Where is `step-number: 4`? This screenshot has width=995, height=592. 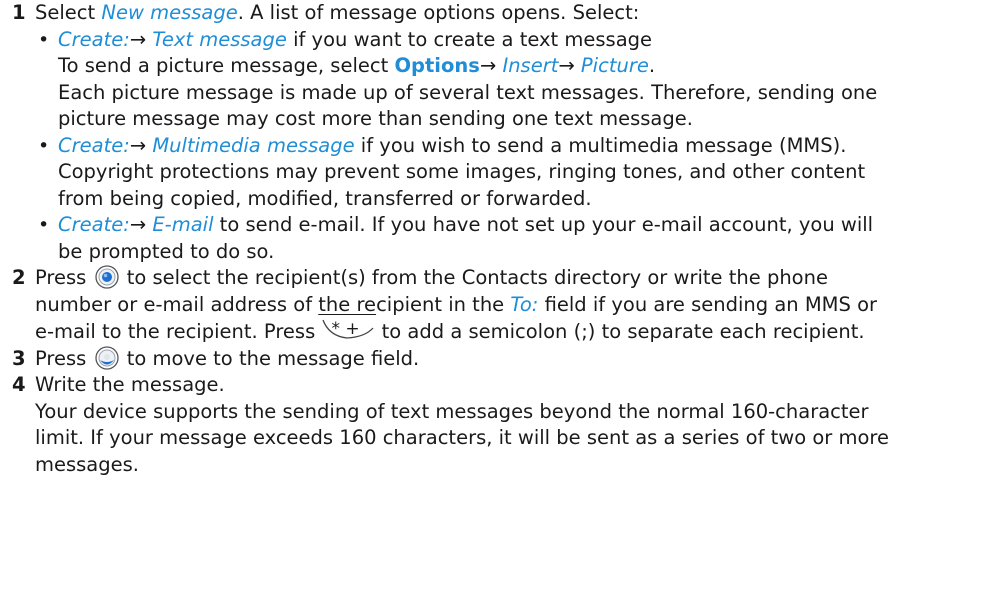
step-number: 4 is located at coordinates (19, 384).